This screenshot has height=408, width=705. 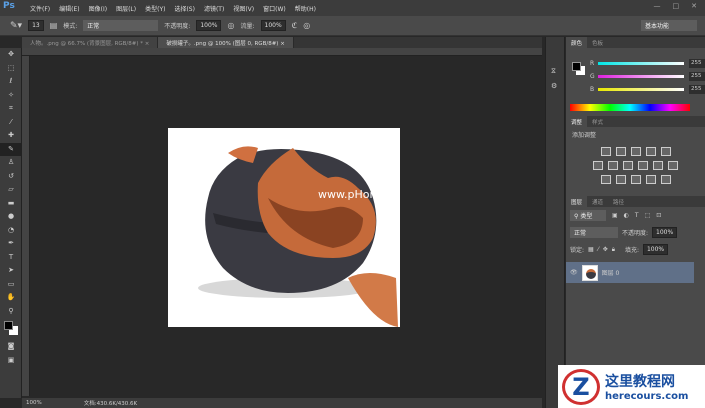 I want to click on posterize-icon, so click(x=620, y=179).